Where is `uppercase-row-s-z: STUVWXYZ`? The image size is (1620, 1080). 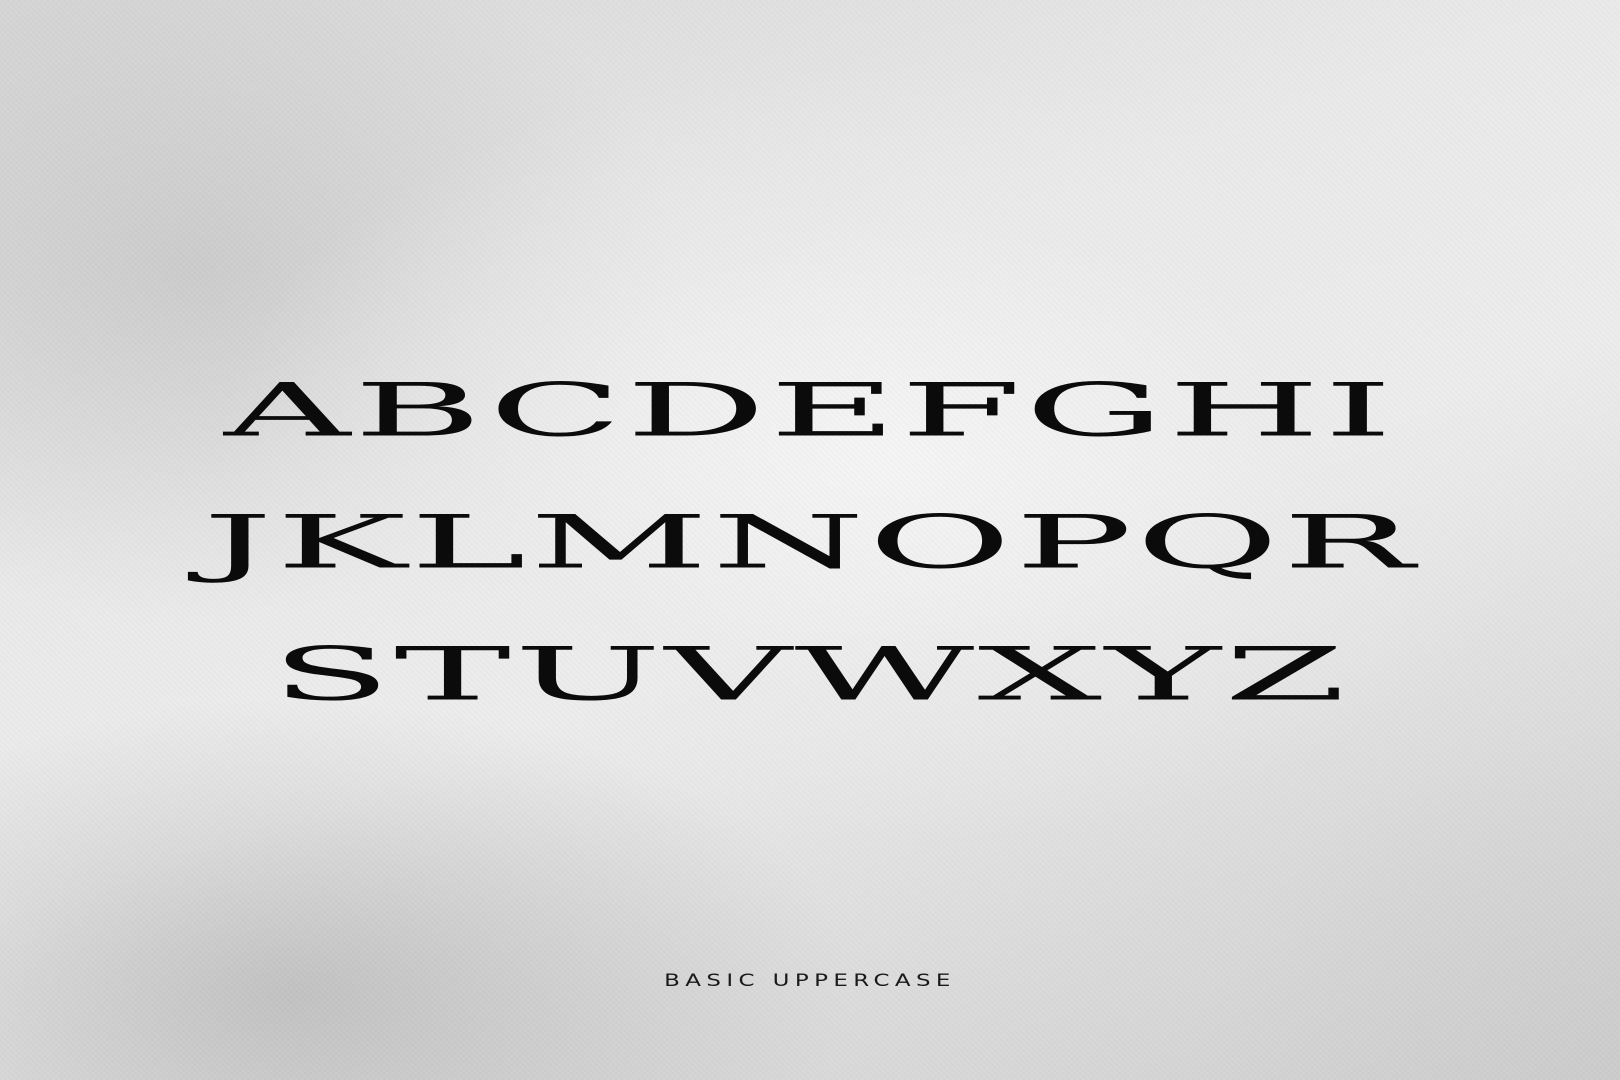 uppercase-row-s-z: STUVWXYZ is located at coordinates (810, 675).